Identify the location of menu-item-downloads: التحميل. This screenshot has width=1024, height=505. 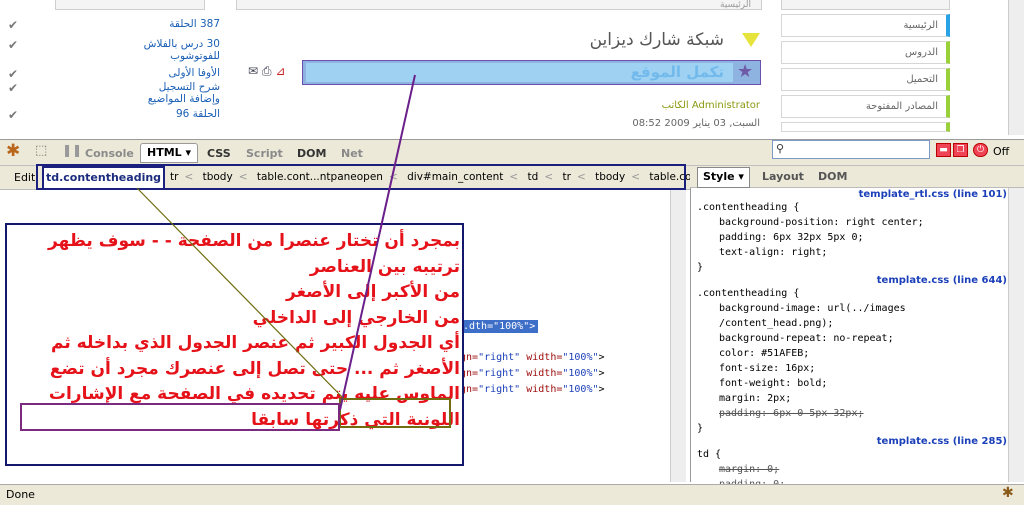
(865, 79).